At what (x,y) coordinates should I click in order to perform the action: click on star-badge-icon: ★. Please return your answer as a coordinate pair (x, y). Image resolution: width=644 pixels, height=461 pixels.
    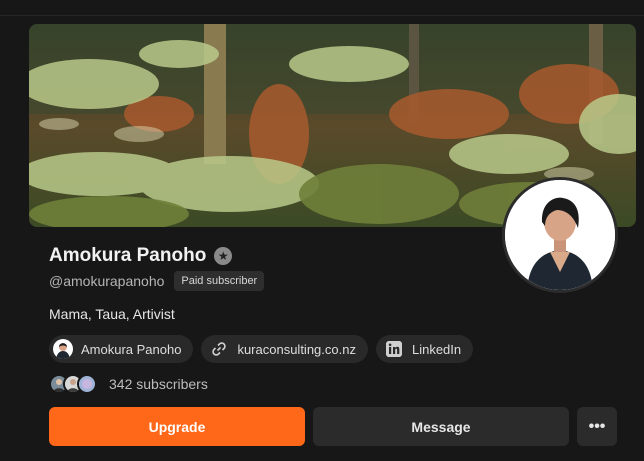
    Looking at the image, I should click on (223, 256).